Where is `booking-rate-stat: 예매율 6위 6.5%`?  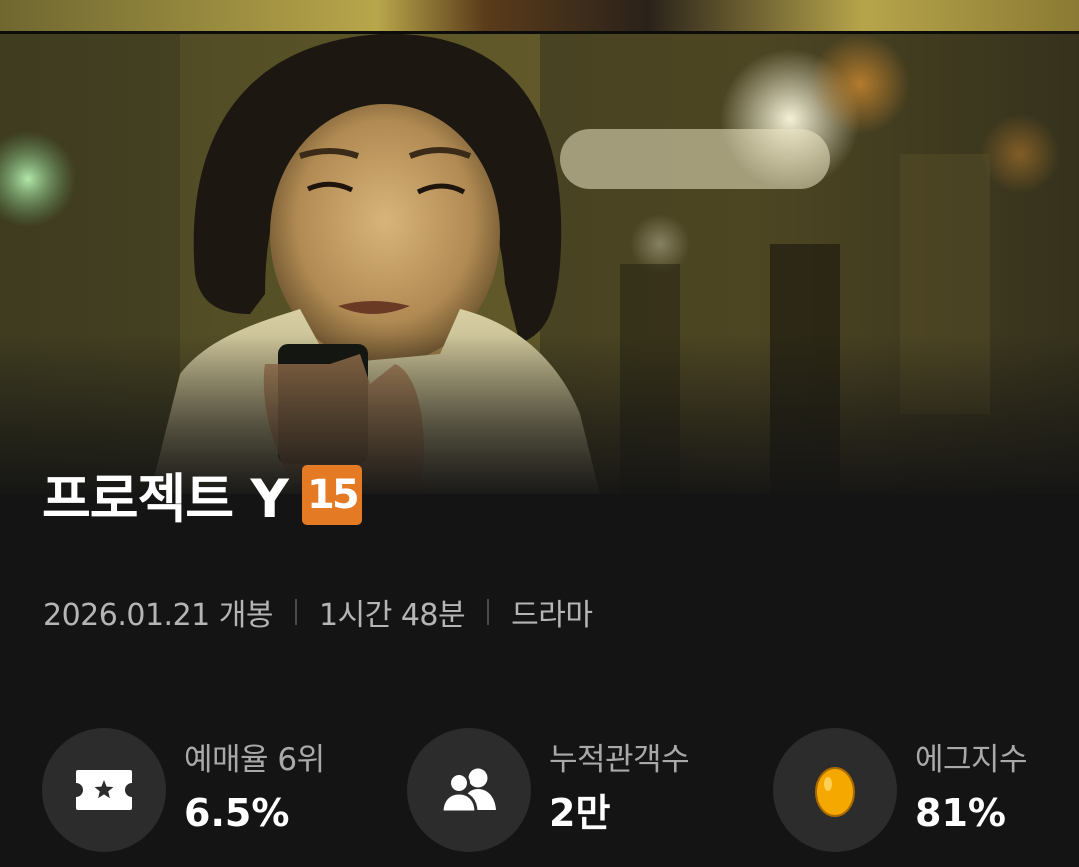
booking-rate-stat: 예매율 6위 6.5% is located at coordinates (183, 790).